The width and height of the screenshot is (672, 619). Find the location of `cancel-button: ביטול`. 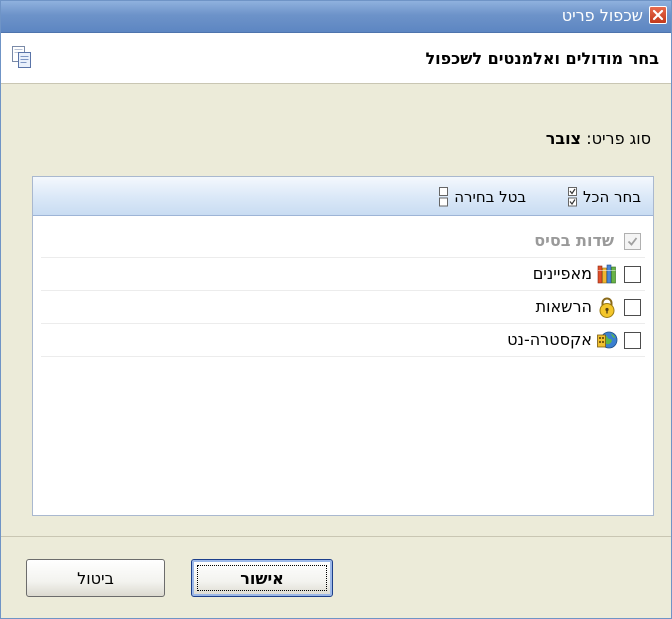

cancel-button: ביטול is located at coordinates (95, 578).